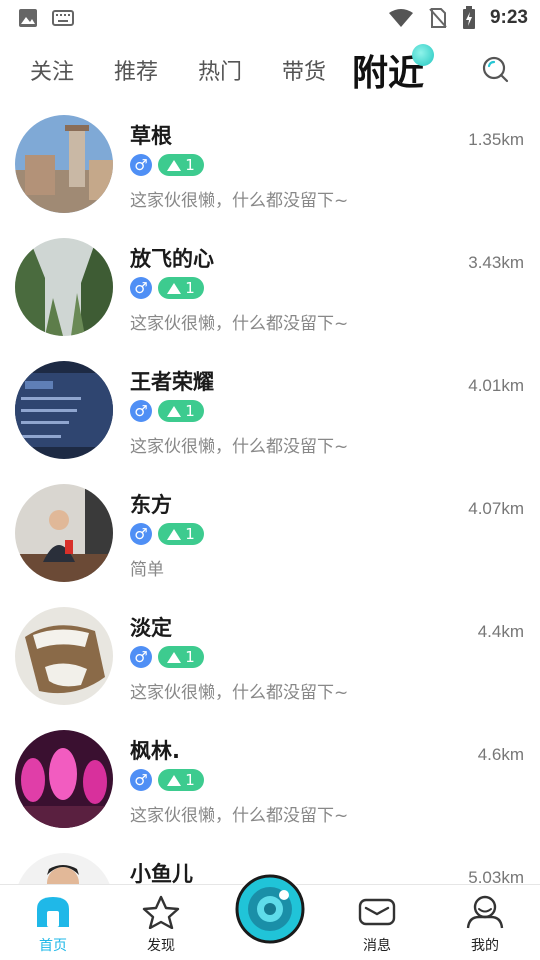 The height and width of the screenshot is (960, 540). I want to click on mail-icon, so click(377, 912).